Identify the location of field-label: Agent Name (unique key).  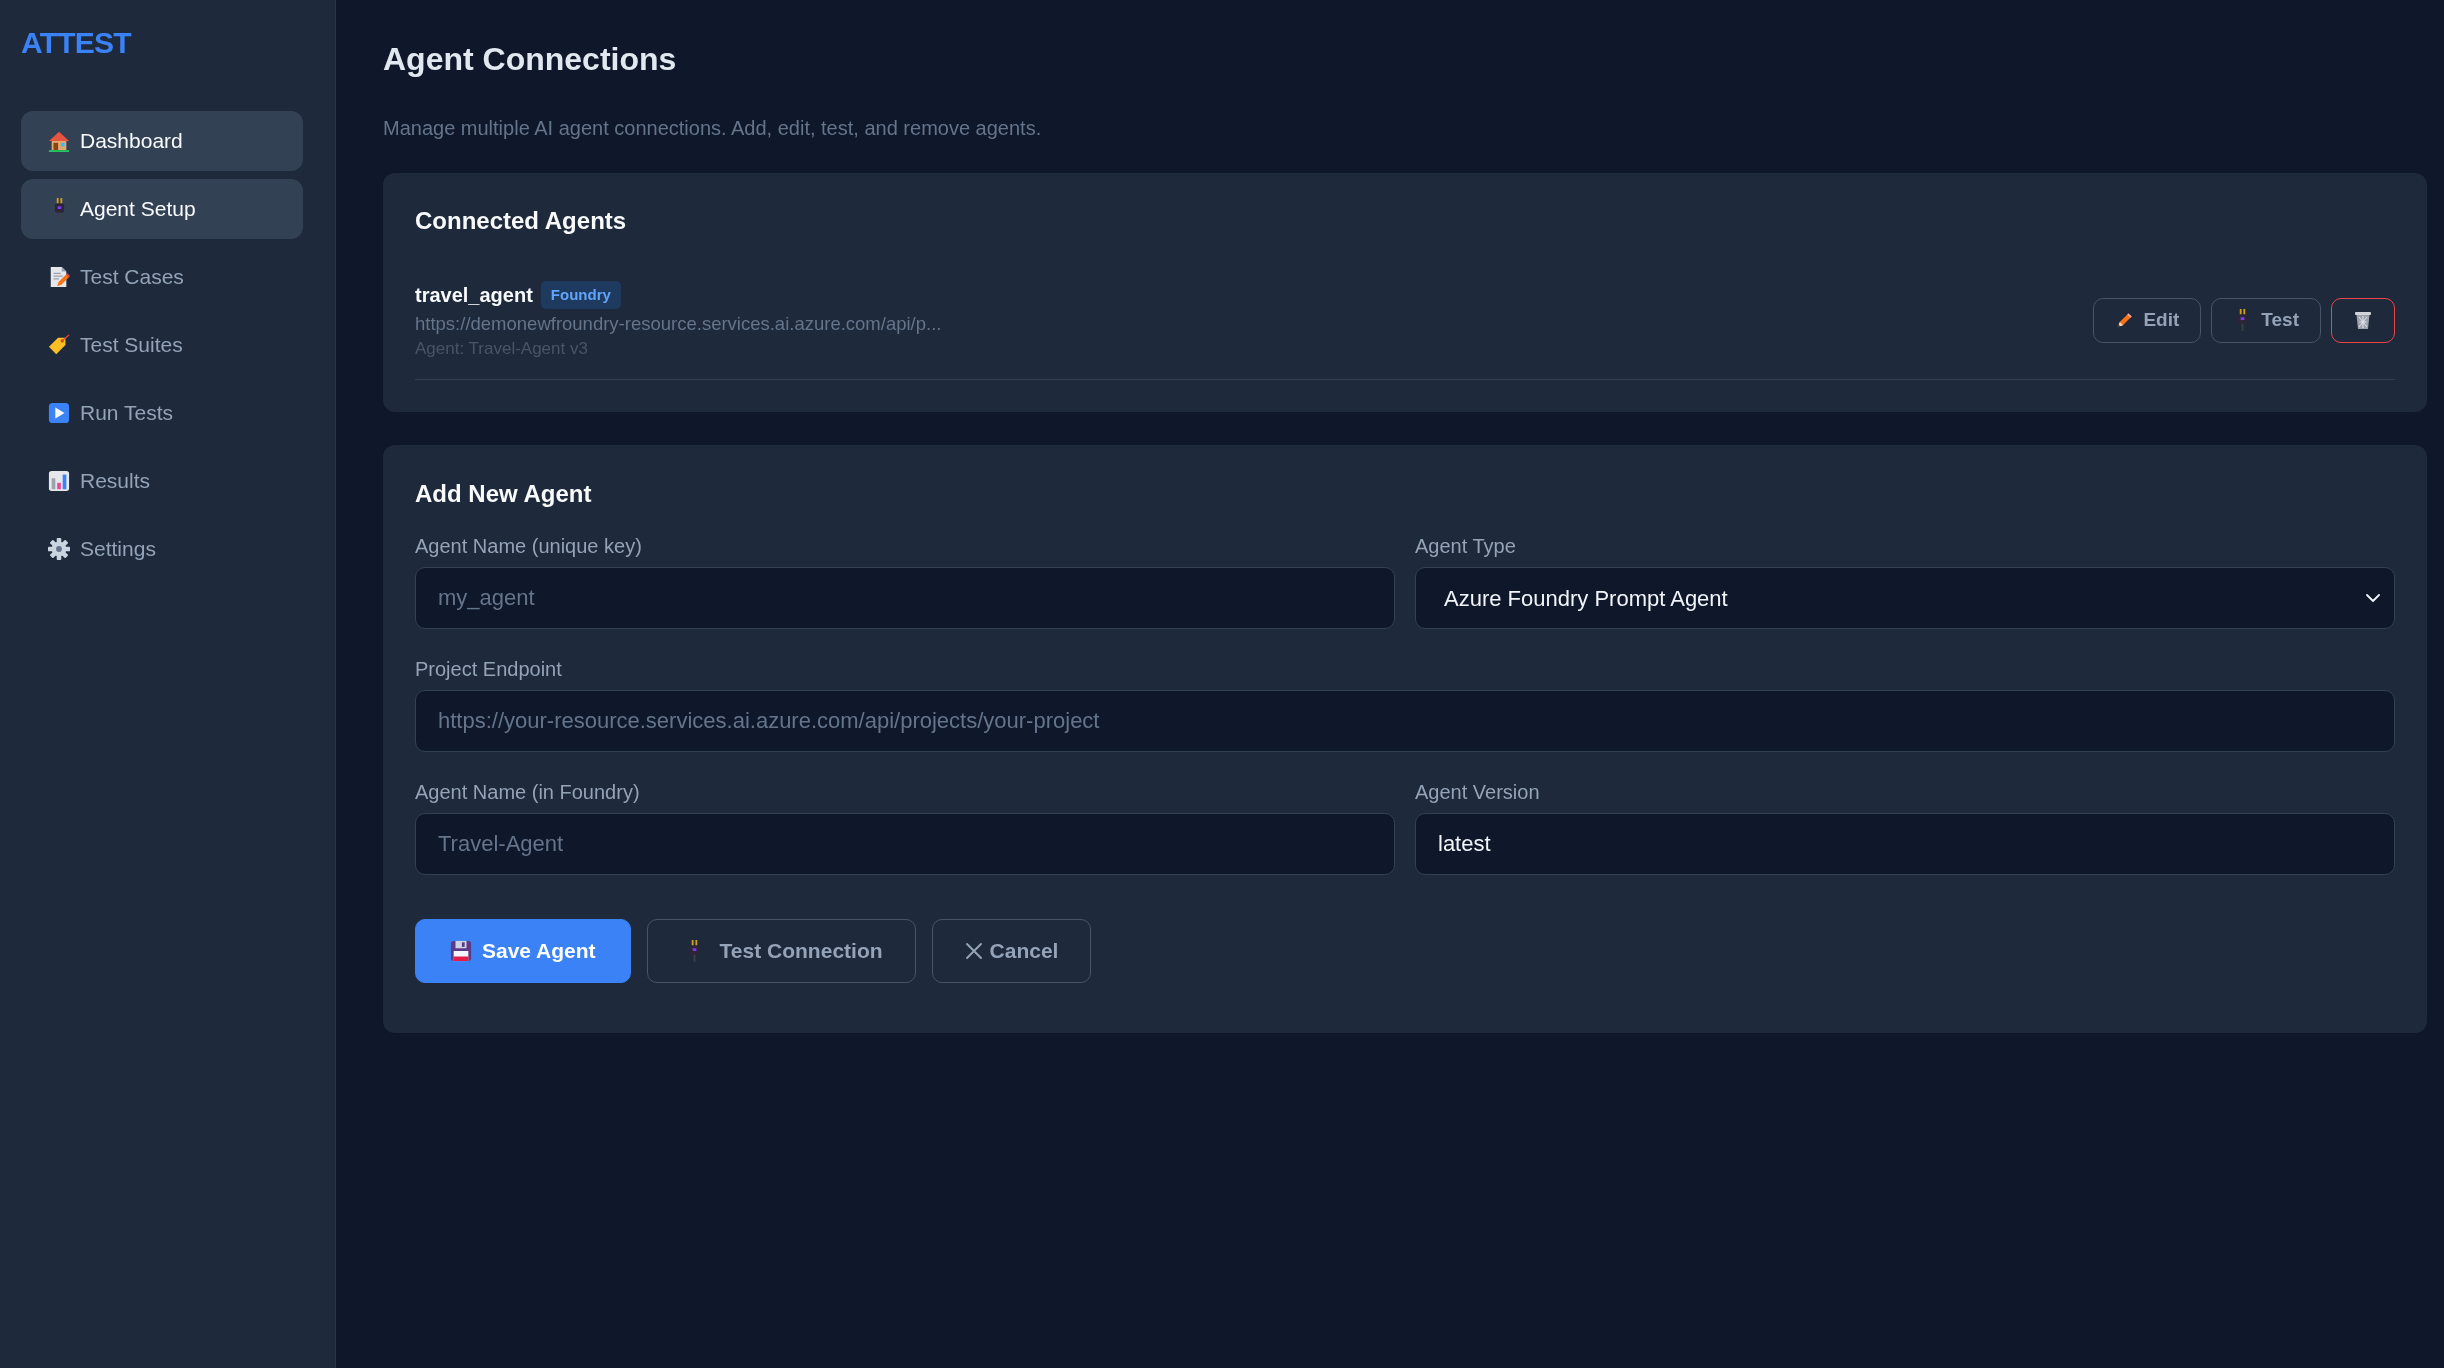
(529, 546).